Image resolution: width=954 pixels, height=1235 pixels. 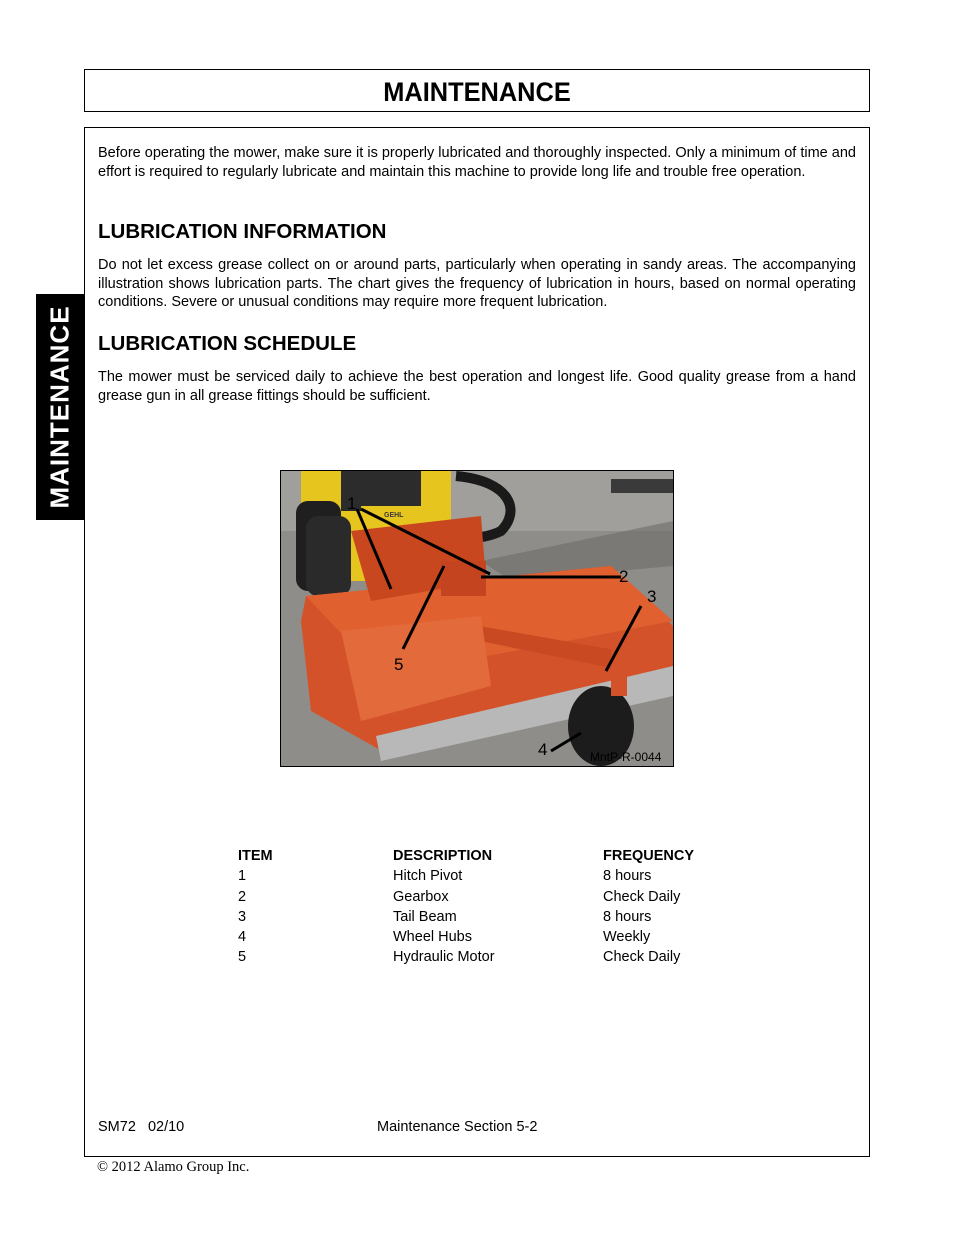 I want to click on cell-description: Wheel Hubs, so click(x=432, y=937).